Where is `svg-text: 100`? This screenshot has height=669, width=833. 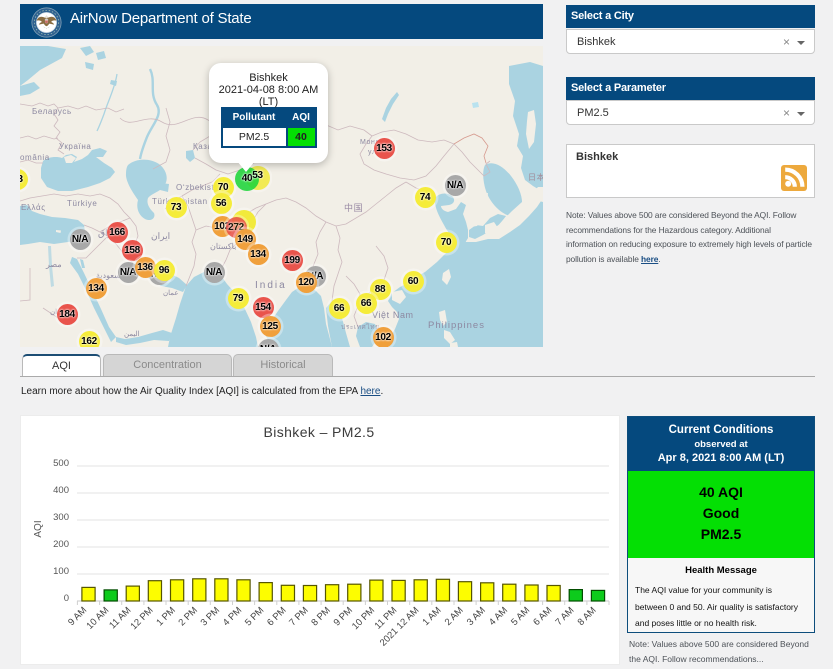 svg-text: 100 is located at coordinates (61, 571).